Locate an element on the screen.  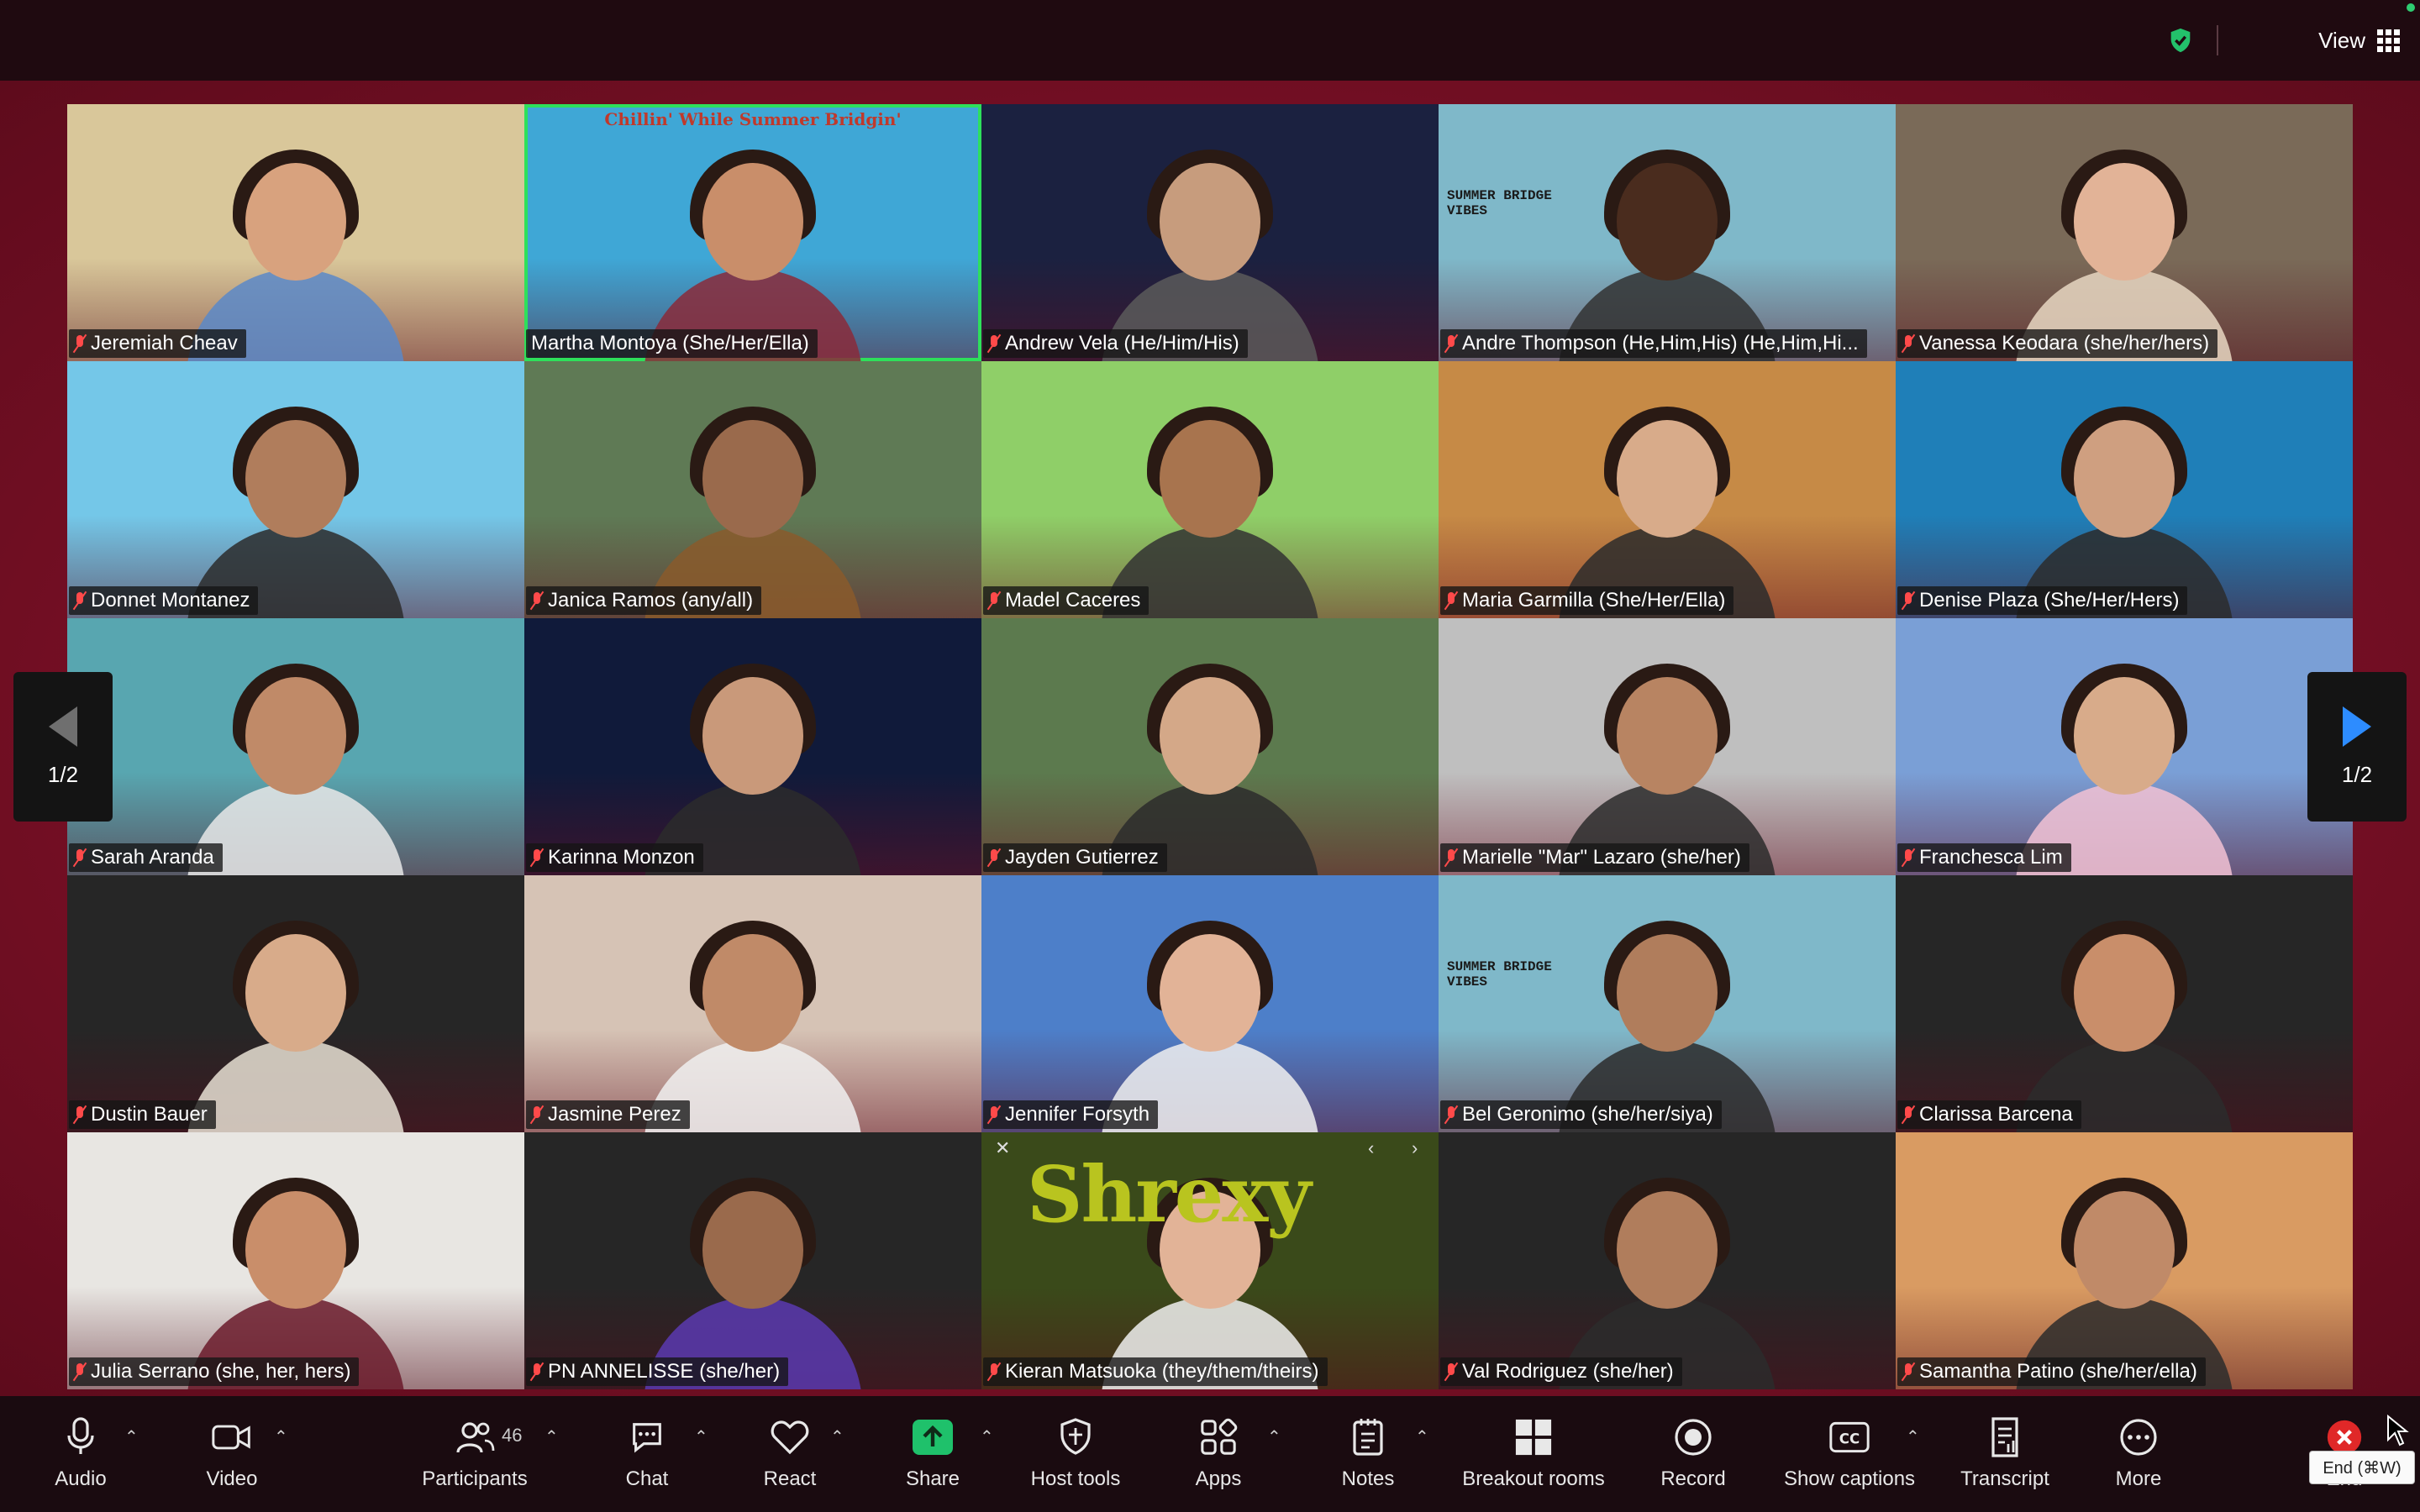
participant-name-tag: Samantha Patino (she/her/ella) is located at coordinates (2051, 1371).